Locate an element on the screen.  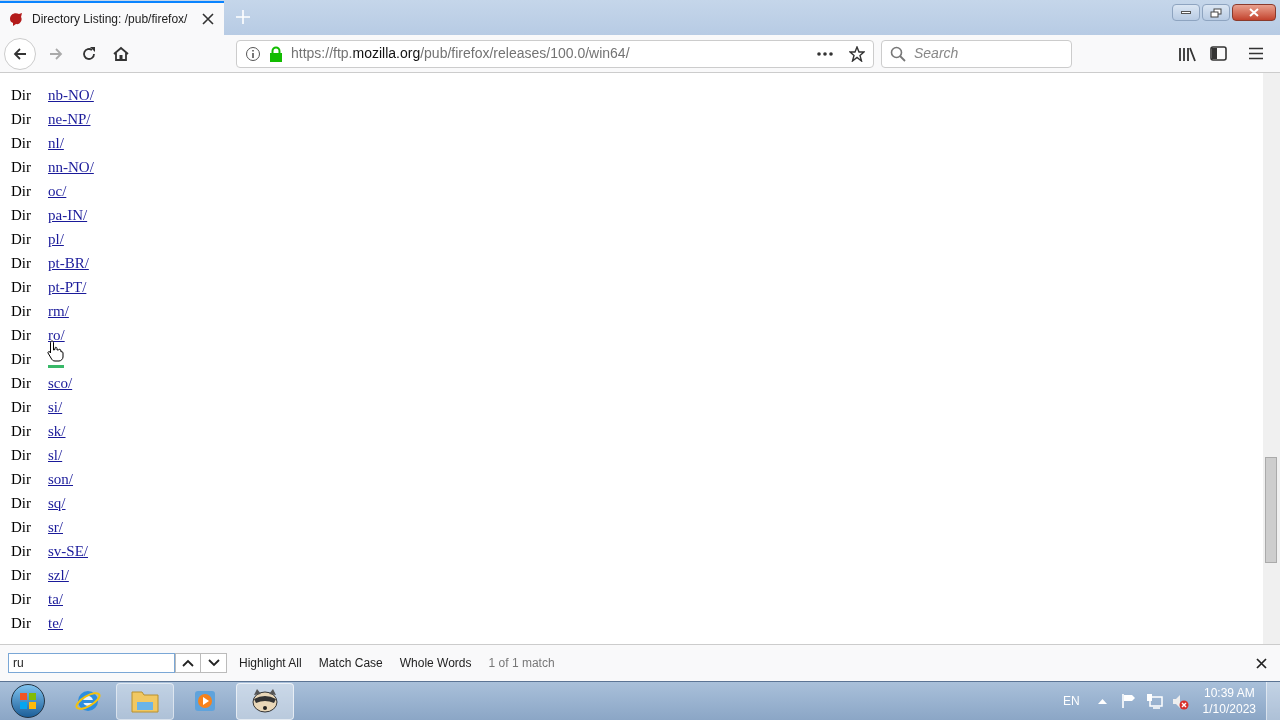
browser-tab: Directory Listing: /pub/firefox/ is located at coordinates (112, 18).